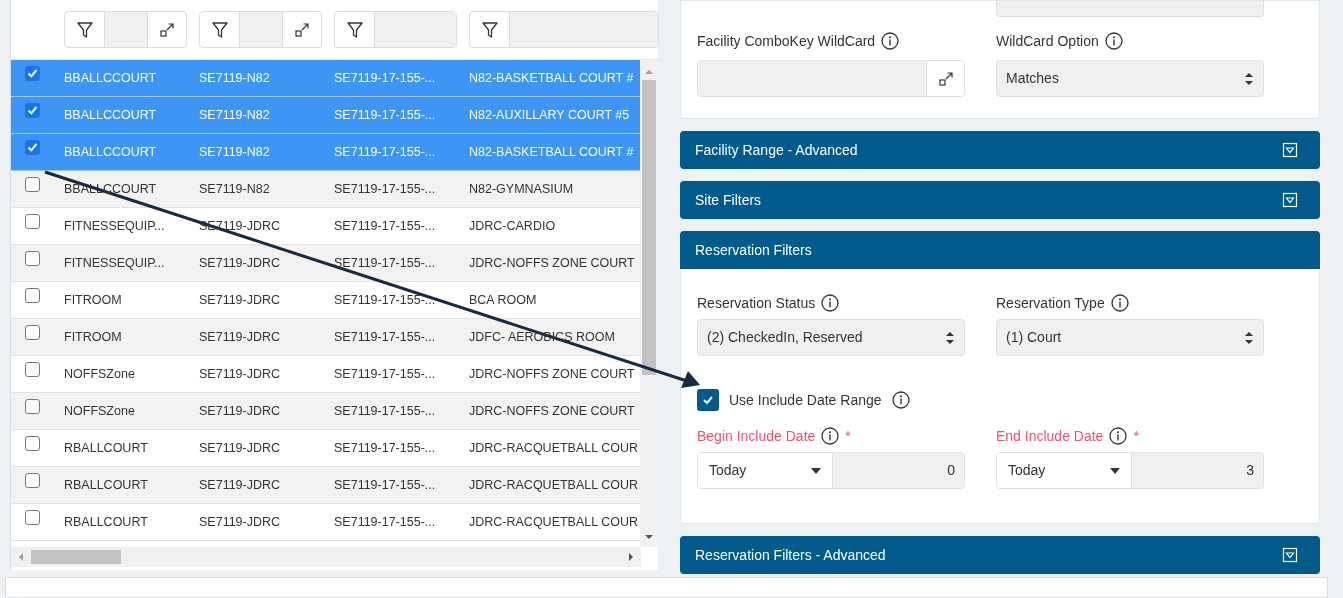 This screenshot has height=598, width=1343. What do you see at coordinates (326, 485) in the screenshot?
I see `grid-row: RBALLCOURT SE7119-JDRC SE7119-17-155-... JDRC-RACQUETBALL COUR` at bounding box center [326, 485].